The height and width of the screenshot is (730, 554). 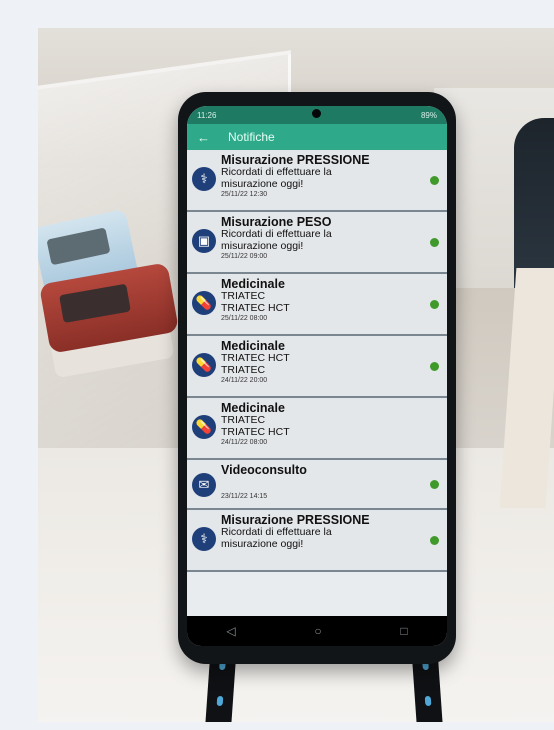 I want to click on notification-date: 24/11/22 08:00, so click(x=244, y=442).